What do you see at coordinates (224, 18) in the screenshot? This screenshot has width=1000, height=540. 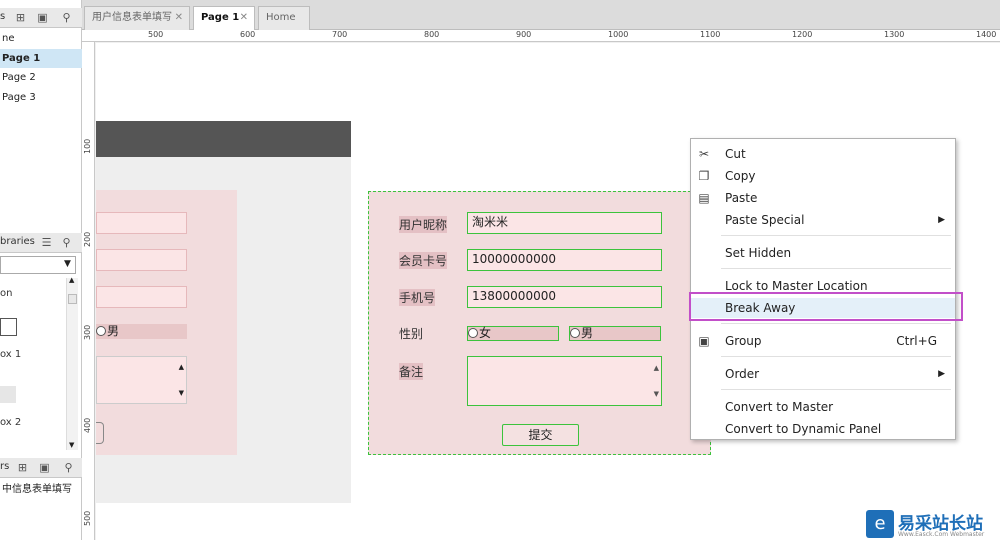 I see `tab-page-1: Page 1 ✕` at bounding box center [224, 18].